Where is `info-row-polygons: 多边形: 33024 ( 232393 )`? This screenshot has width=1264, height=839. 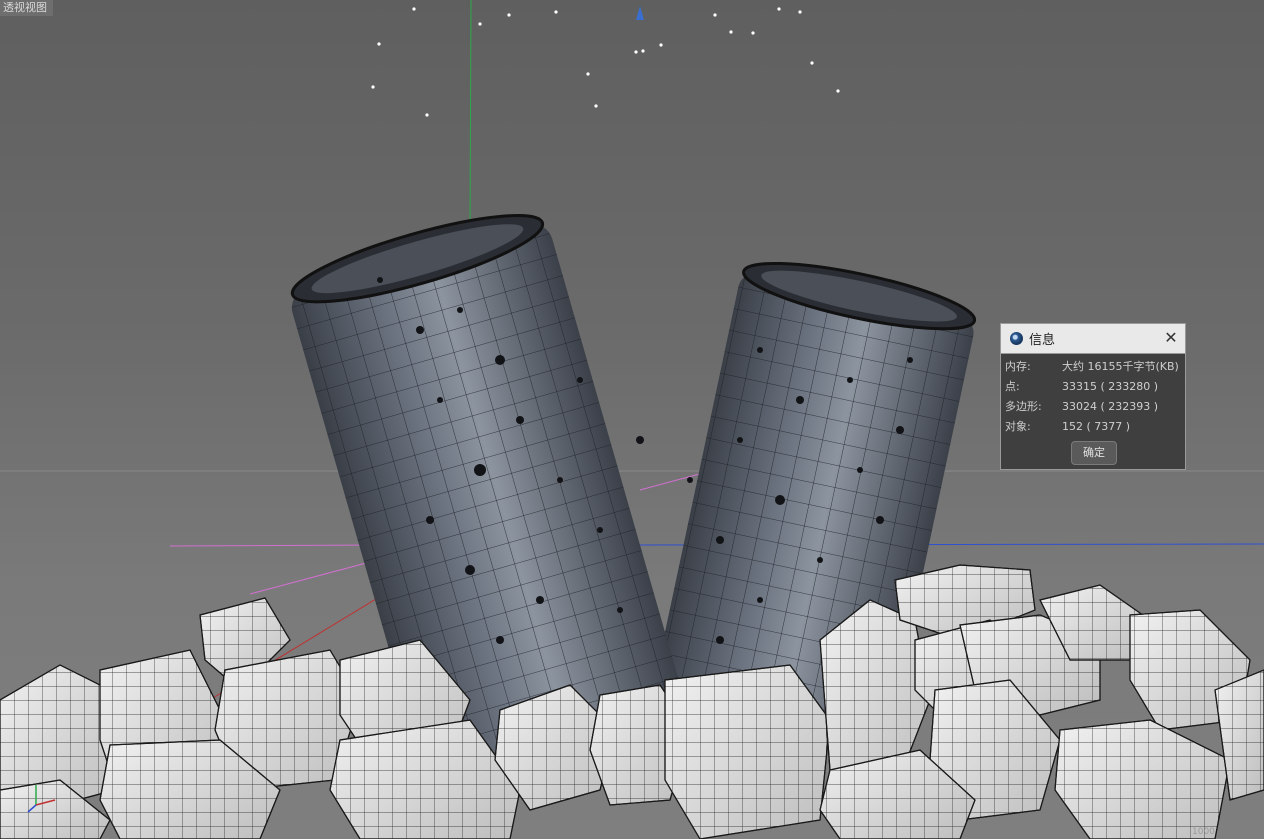
info-row-polygons: 多边形: 33024 ( 232393 ) is located at coordinates (1095, 407).